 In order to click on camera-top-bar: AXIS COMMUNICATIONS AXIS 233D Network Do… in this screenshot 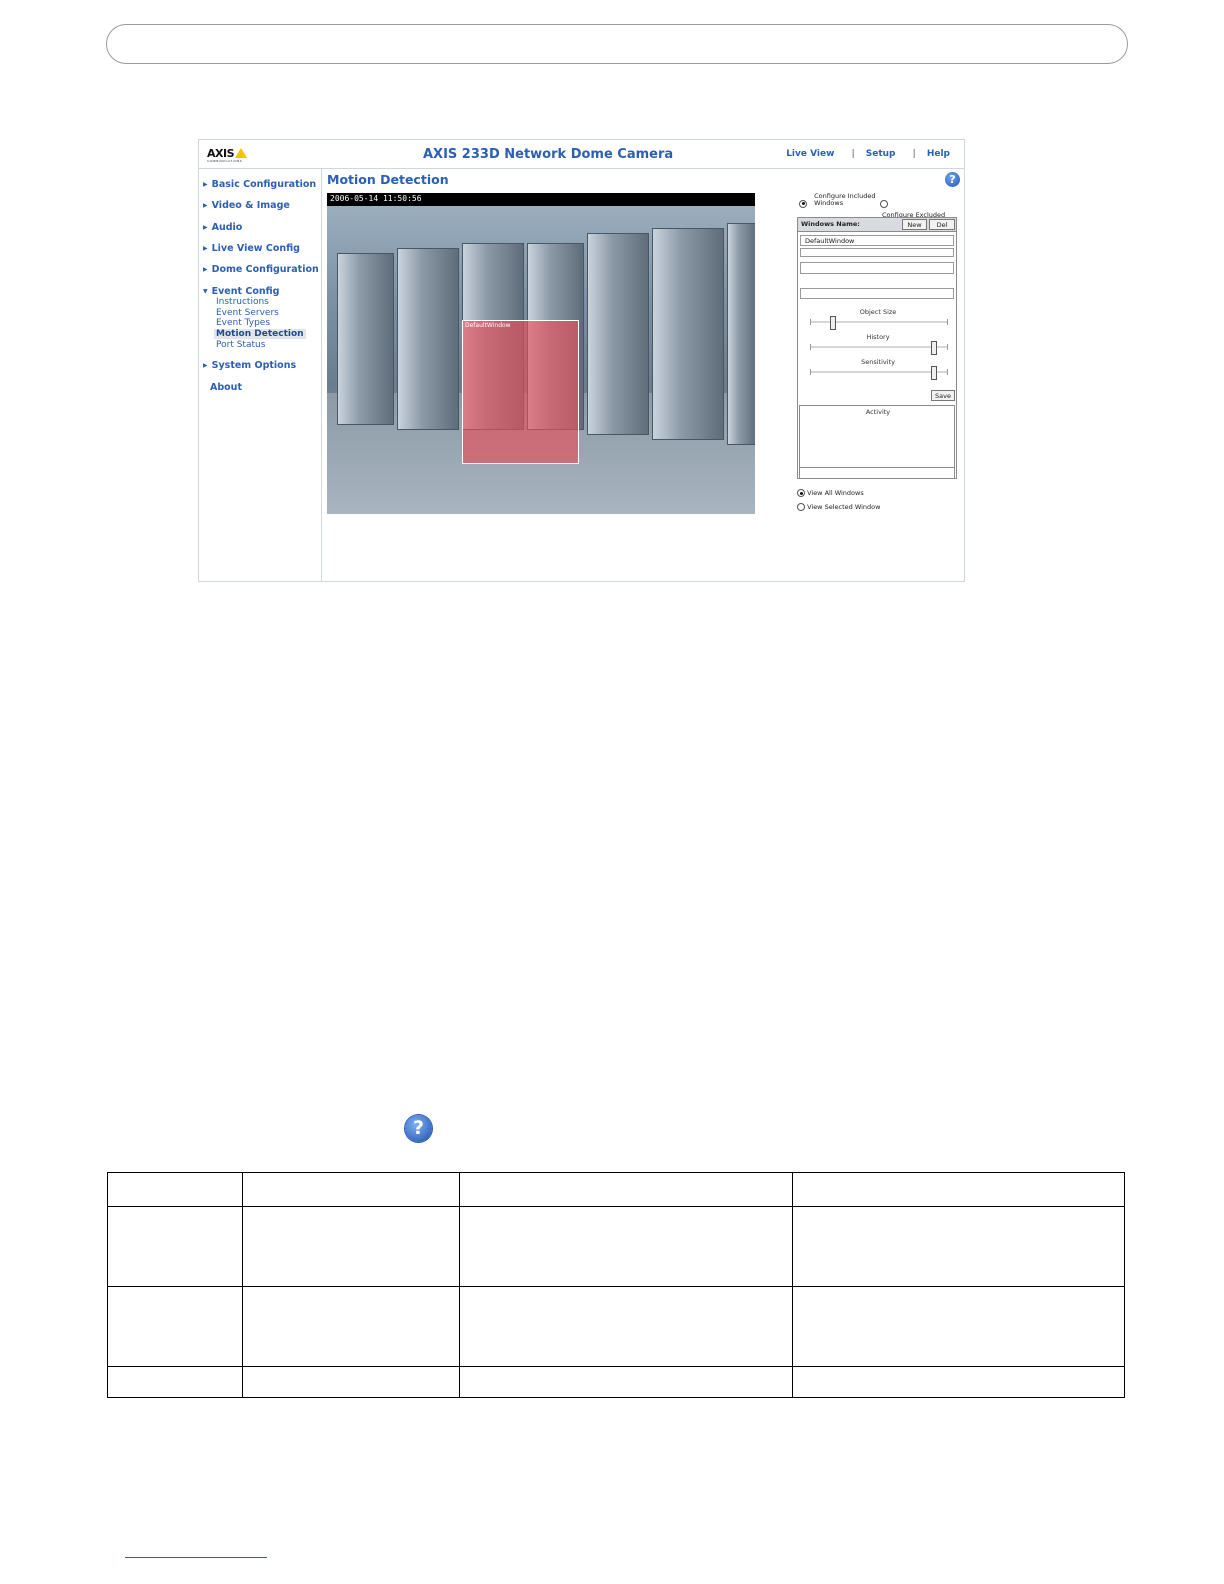, I will do `click(581, 154)`.